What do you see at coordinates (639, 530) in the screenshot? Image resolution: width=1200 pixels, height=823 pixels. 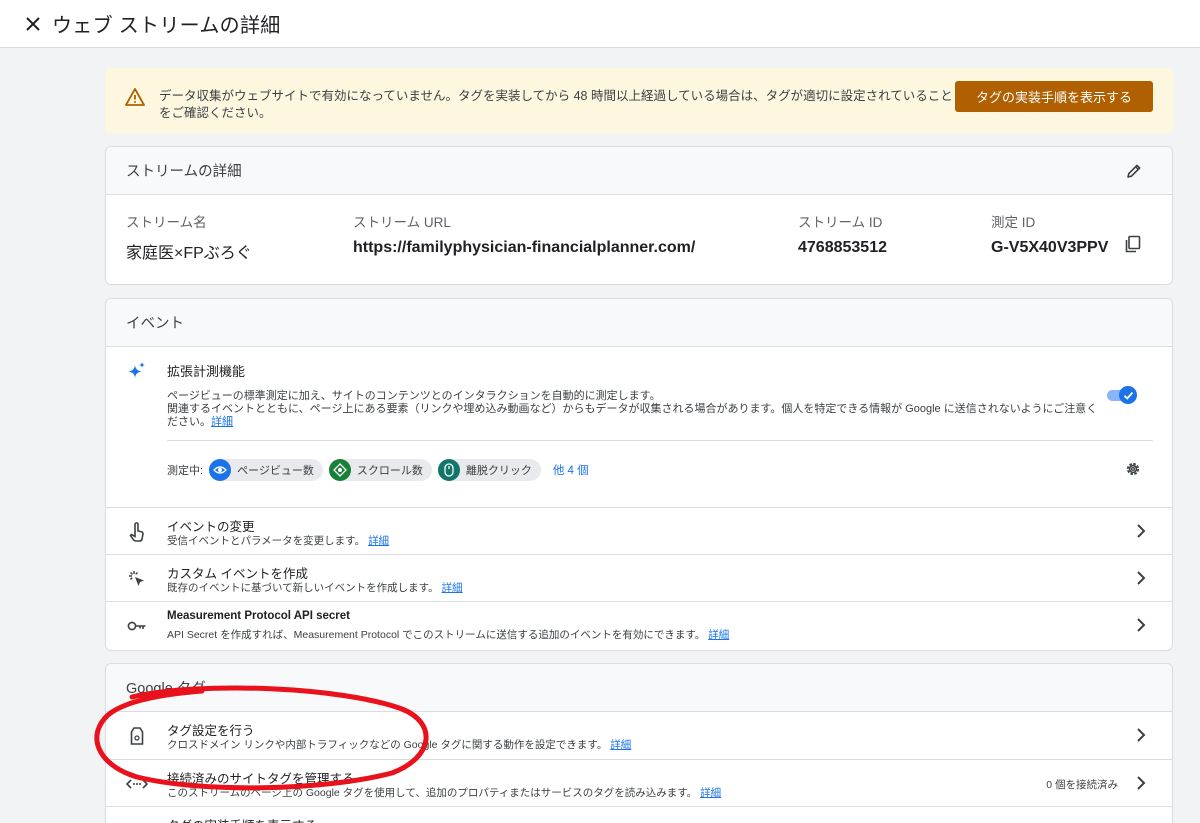 I see `modify-events-row: イベントの変更 受信イベントとパラメータを変更します。 詳細` at bounding box center [639, 530].